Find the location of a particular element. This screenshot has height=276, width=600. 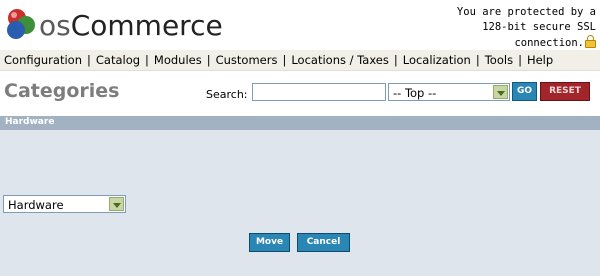

menu-item-modules: Modules is located at coordinates (178, 60).